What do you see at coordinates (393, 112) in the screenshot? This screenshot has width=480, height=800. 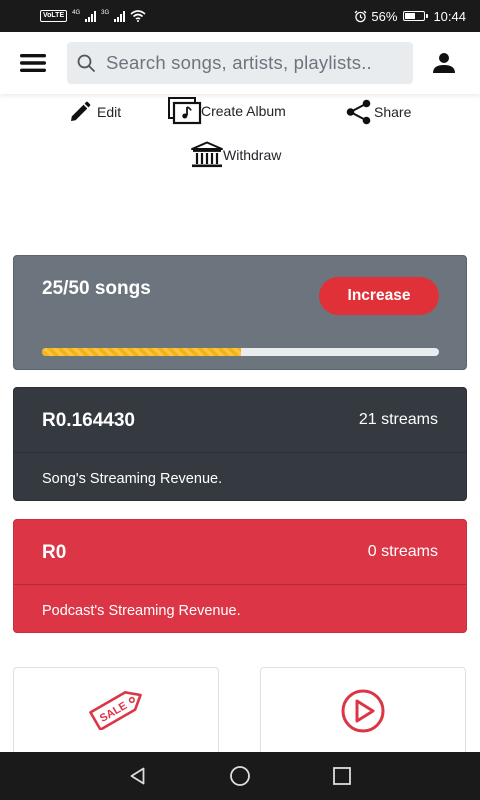 I see `share-label: Share` at bounding box center [393, 112].